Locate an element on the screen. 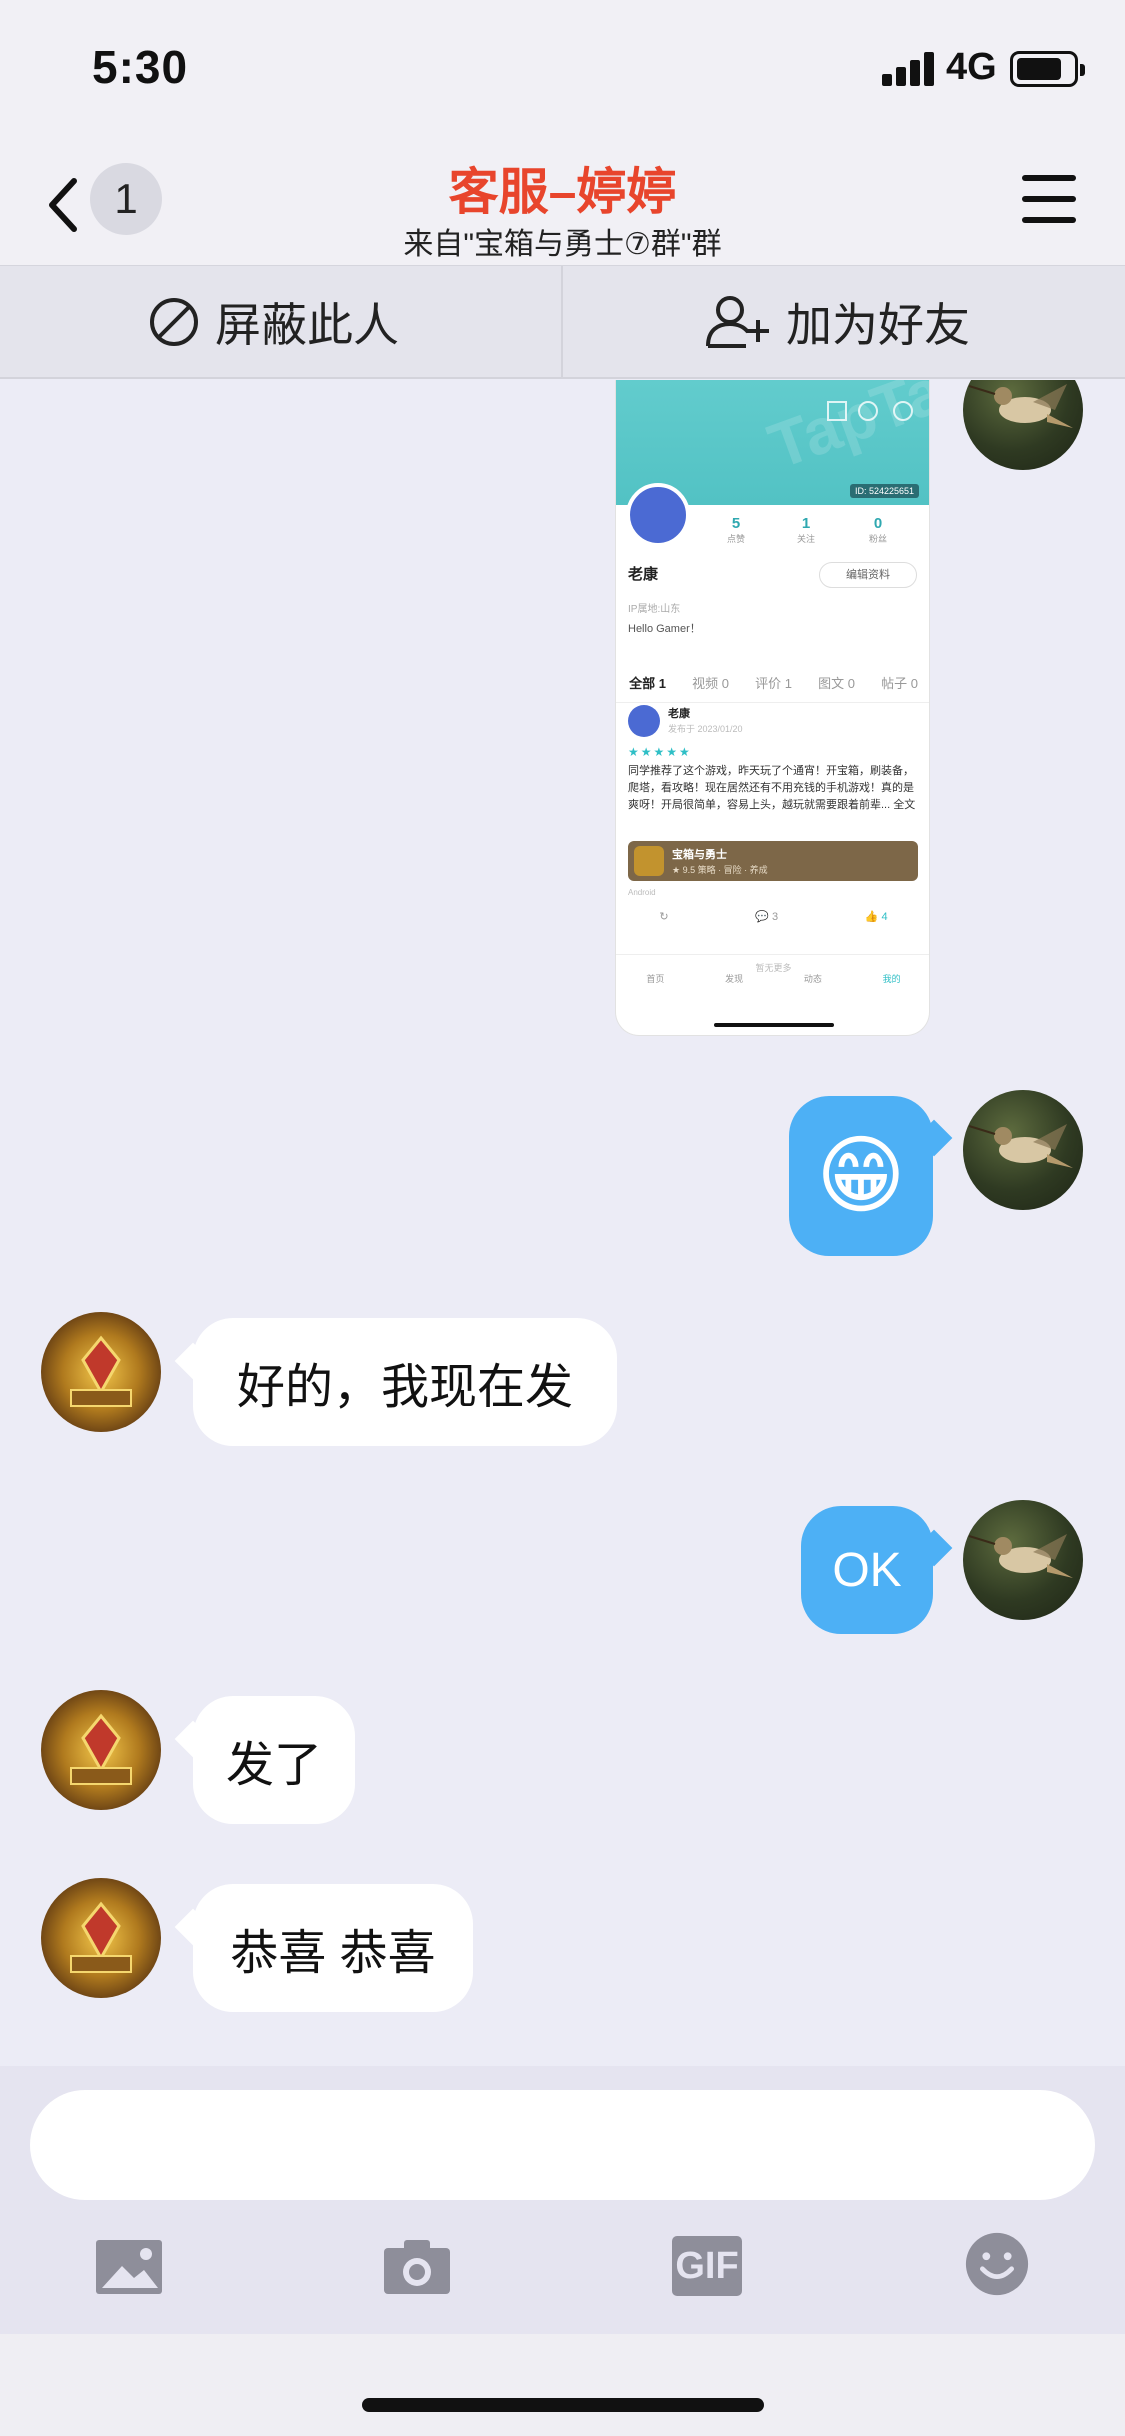  message-text: 发了 is located at coordinates (273, 1765).